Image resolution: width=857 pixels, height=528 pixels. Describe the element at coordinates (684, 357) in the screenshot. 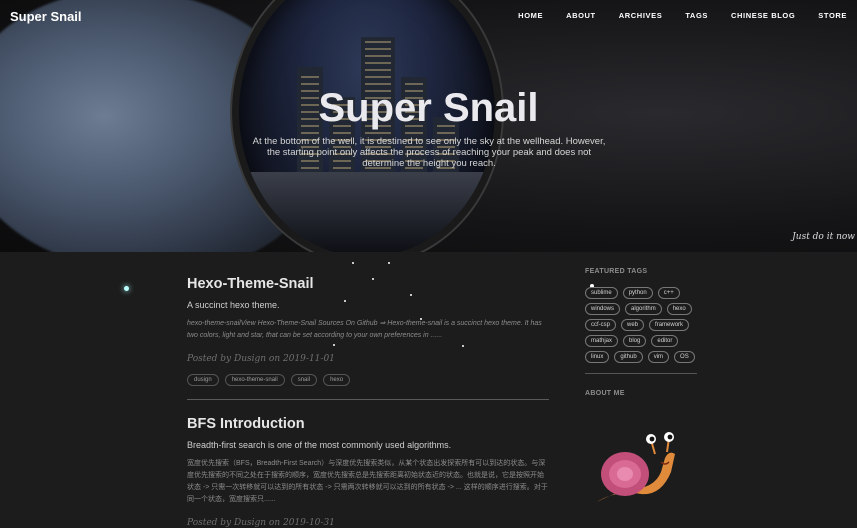

I see `featured-tag: OS` at that location.